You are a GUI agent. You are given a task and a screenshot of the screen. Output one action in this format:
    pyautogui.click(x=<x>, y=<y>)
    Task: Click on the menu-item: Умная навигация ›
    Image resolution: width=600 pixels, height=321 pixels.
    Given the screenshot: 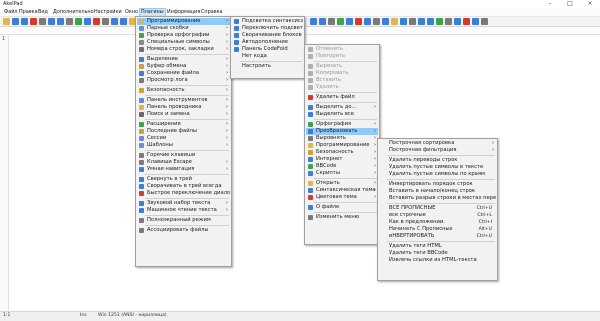 What is the action you would take?
    pyautogui.click(x=183, y=169)
    